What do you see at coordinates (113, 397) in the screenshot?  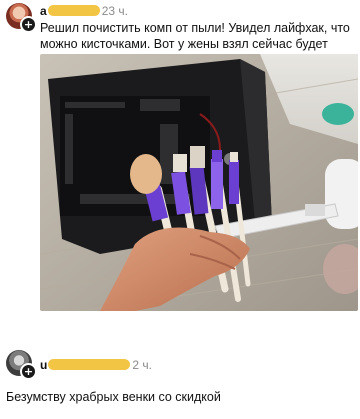 I see `comment-text: Безумству храбрых венки со скидкой` at bounding box center [113, 397].